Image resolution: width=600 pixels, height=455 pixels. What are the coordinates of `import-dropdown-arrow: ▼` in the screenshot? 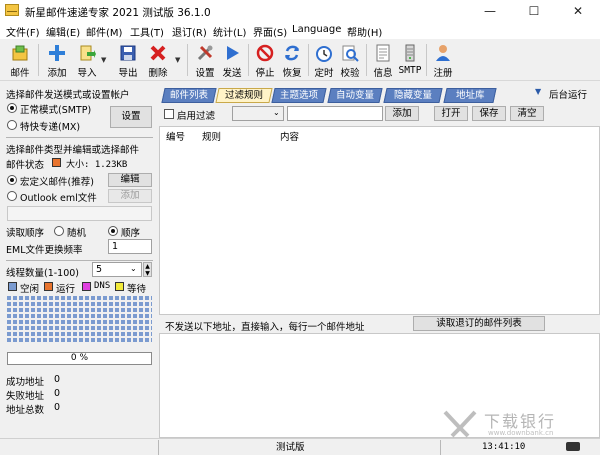 It's located at (103, 60).